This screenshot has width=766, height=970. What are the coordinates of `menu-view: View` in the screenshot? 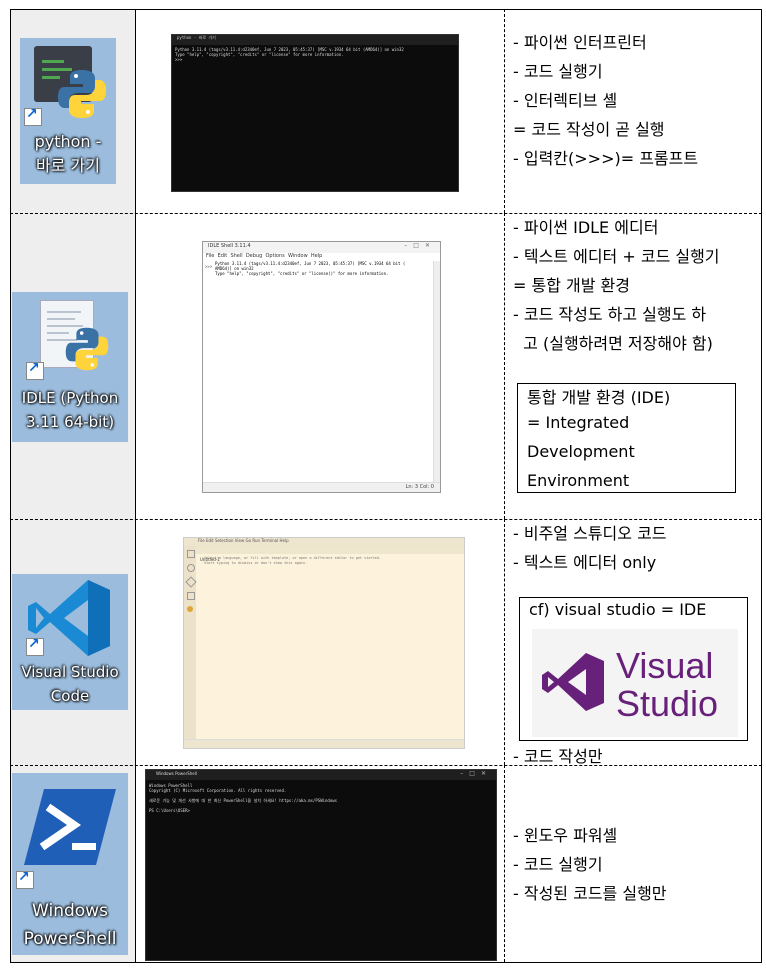 It's located at (240, 540).